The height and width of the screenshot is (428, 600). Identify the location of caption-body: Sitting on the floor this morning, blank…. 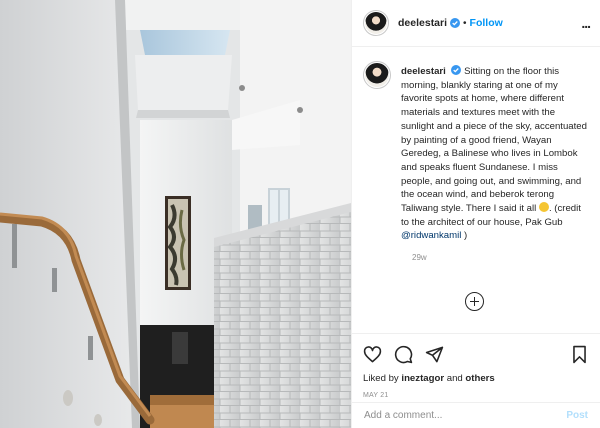
(494, 140).